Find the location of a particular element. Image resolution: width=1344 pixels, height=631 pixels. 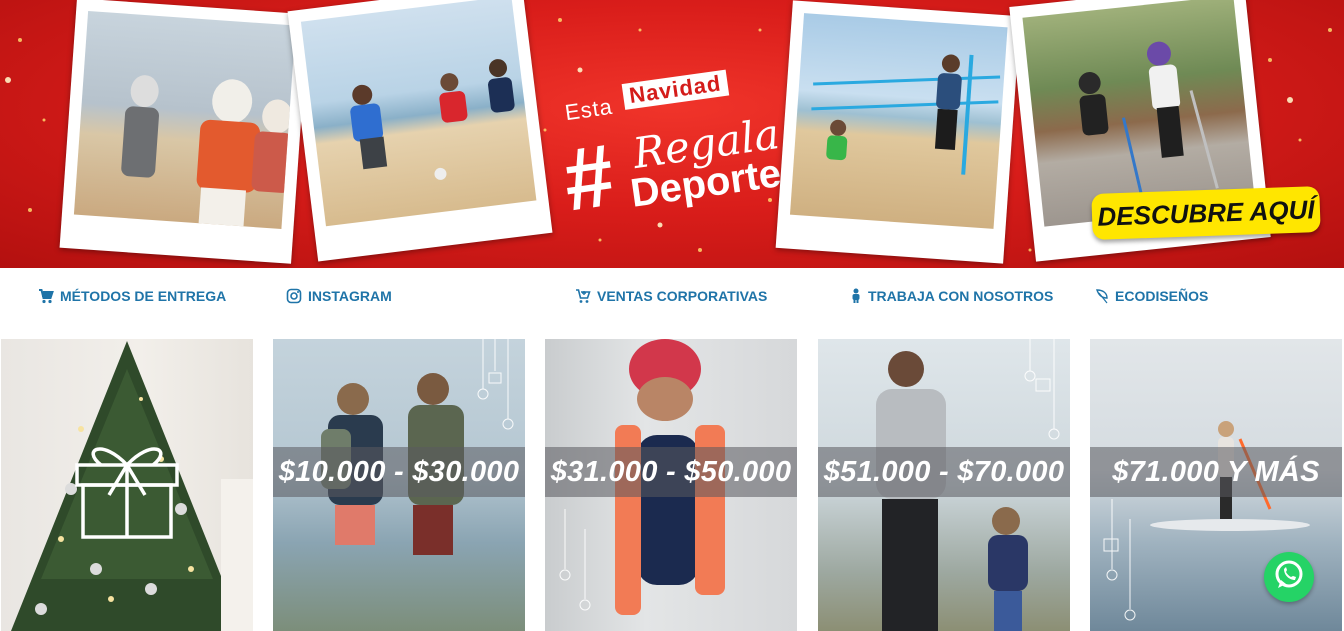

polaroid-photo-beach-football is located at coordinates (420, 131).